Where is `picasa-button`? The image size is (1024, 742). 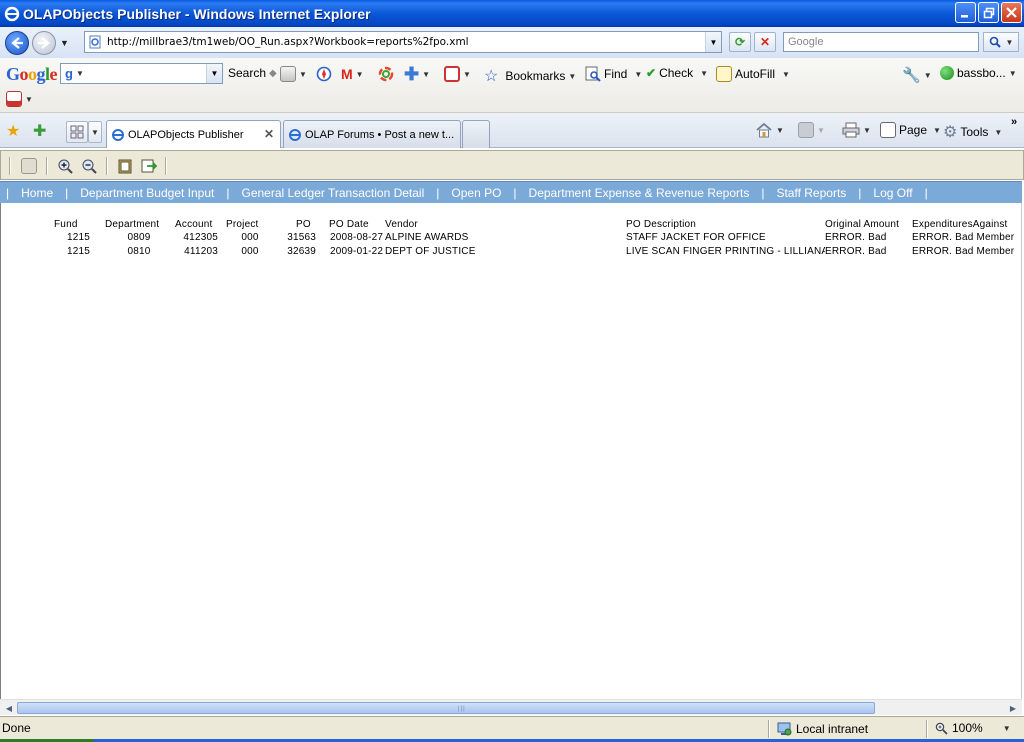 picasa-button is located at coordinates (386, 74).